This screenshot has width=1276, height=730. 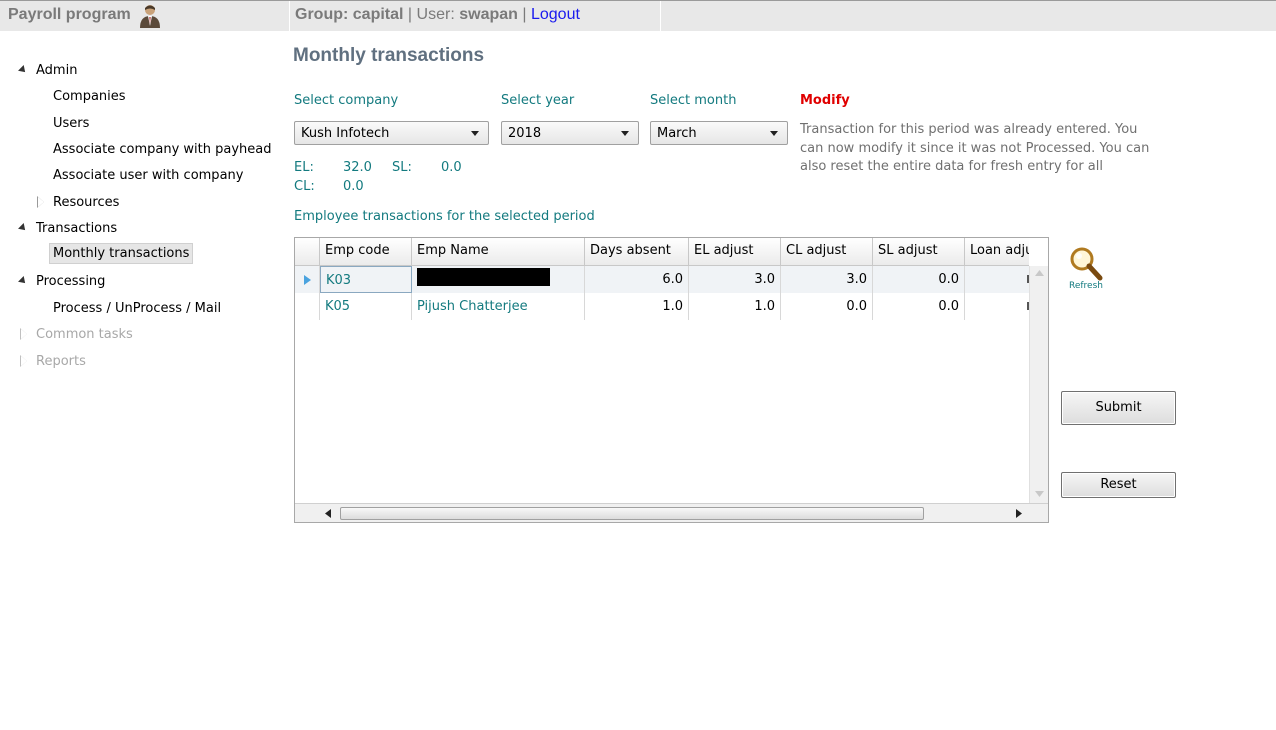 What do you see at coordinates (1019, 513) in the screenshot?
I see `scroll-right-icon` at bounding box center [1019, 513].